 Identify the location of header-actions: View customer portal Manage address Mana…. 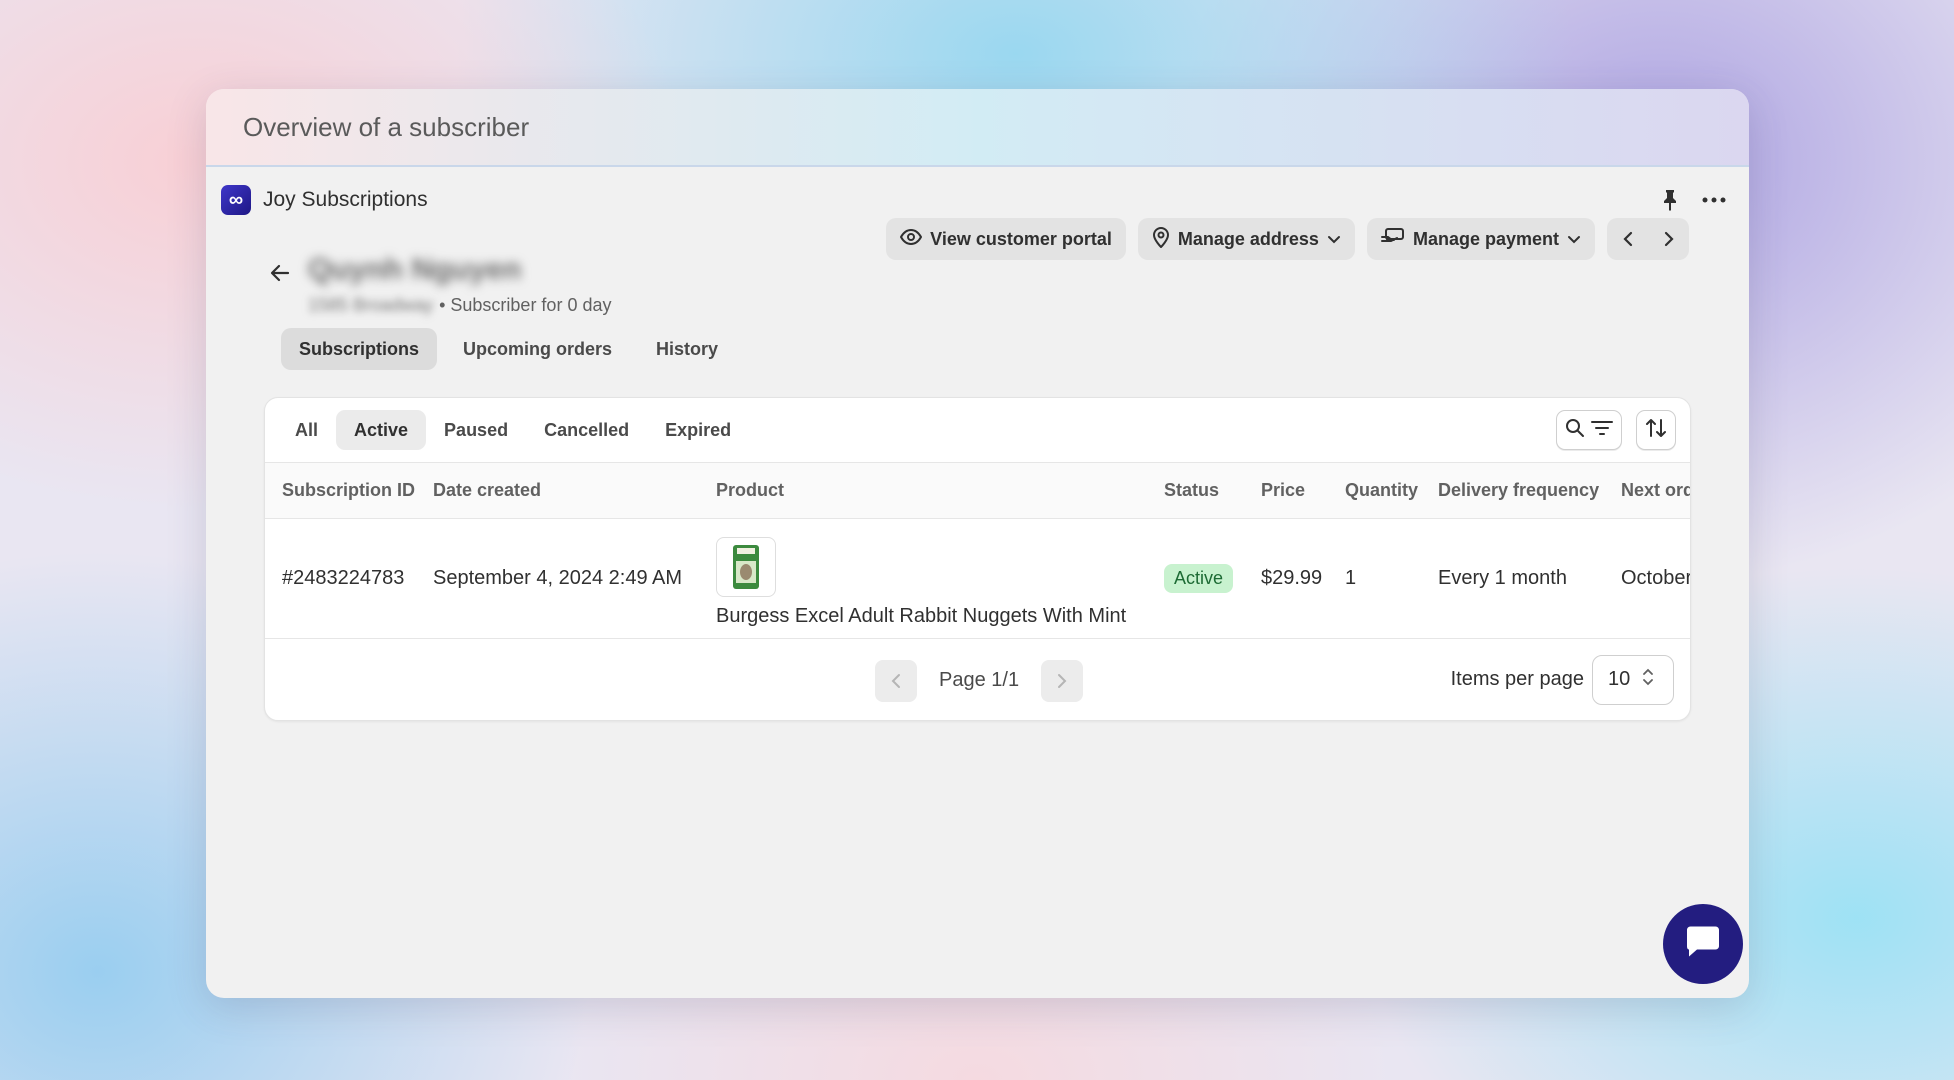
(1287, 239).